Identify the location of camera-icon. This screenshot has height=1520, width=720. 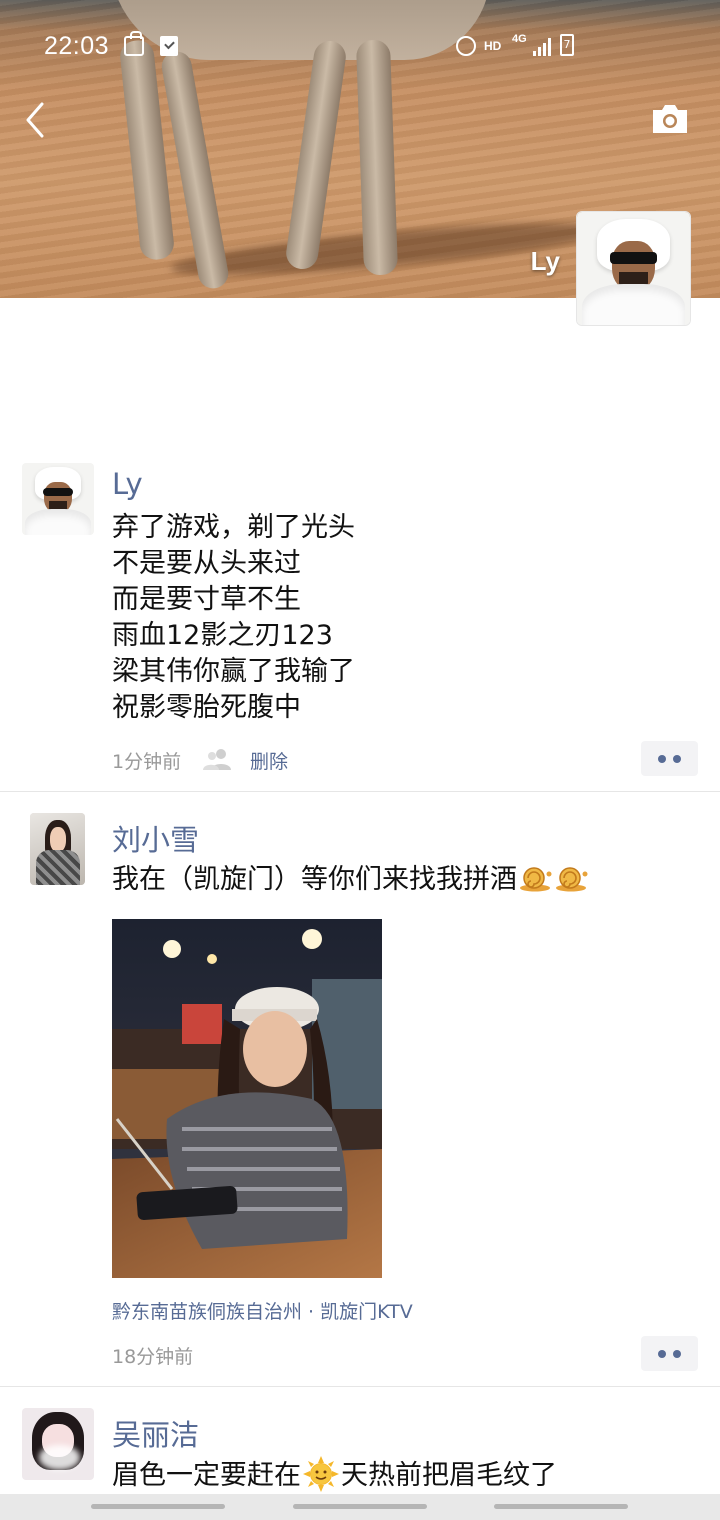
(670, 119).